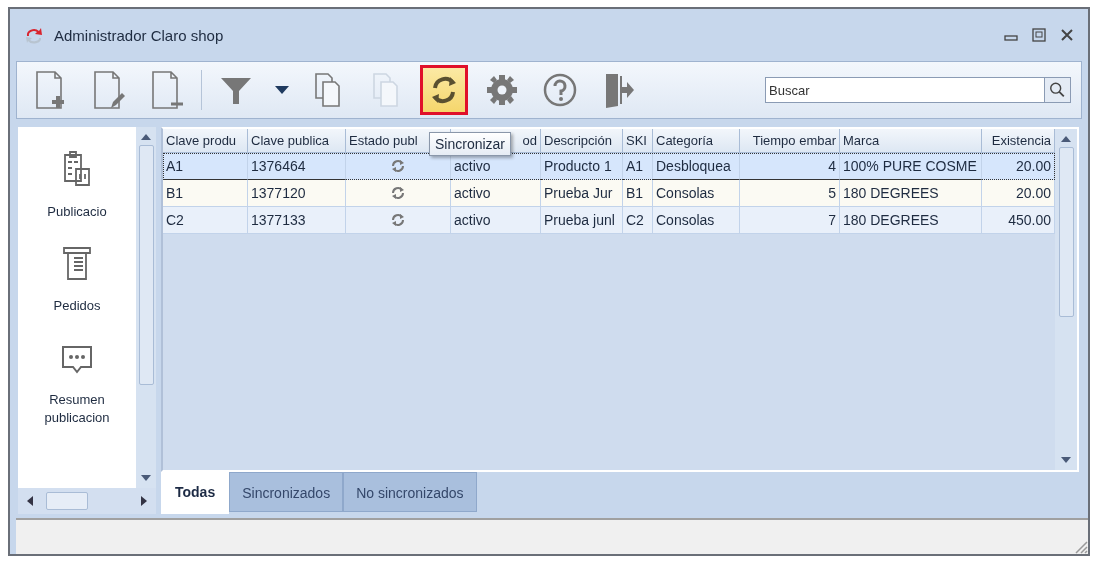 The height and width of the screenshot is (563, 1093). What do you see at coordinates (410, 492) in the screenshot?
I see `tab: No sincronizados` at bounding box center [410, 492].